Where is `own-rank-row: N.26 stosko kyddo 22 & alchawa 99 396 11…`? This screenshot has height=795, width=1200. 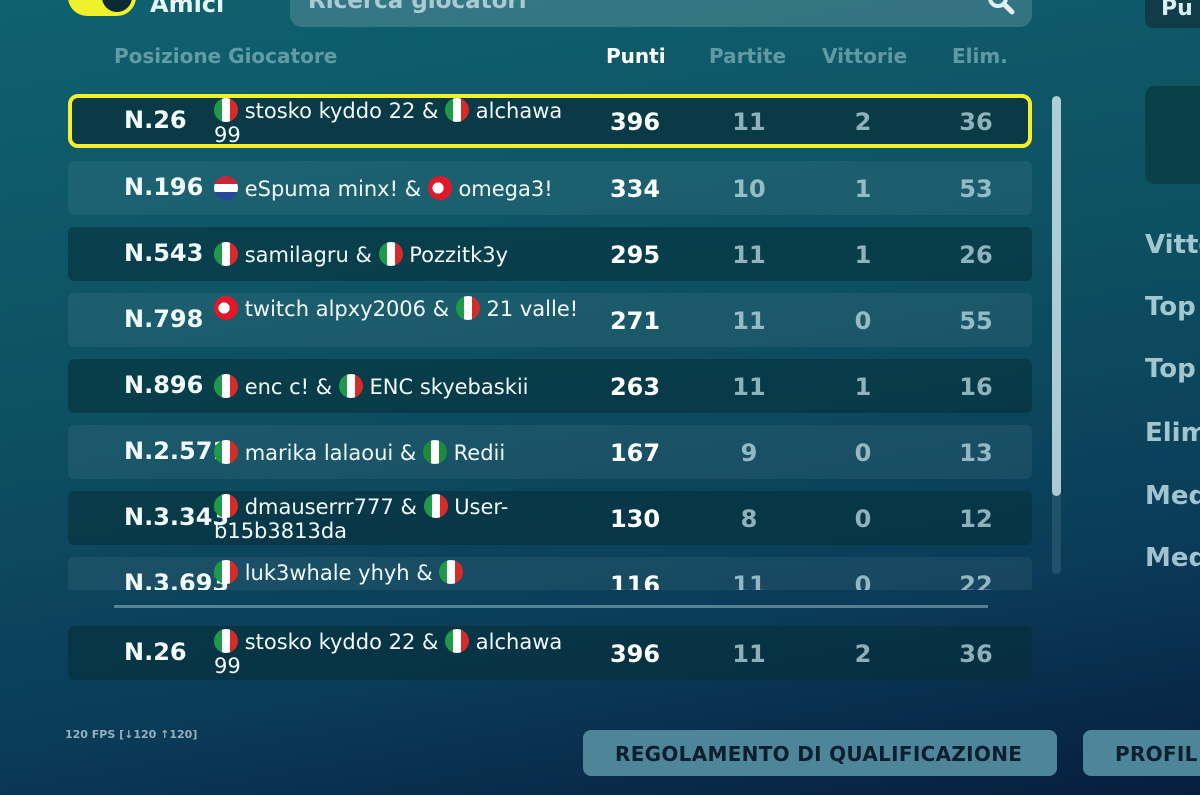
own-rank-row: N.26 stosko kyddo 22 & alchawa 99 396 11… is located at coordinates (550, 653).